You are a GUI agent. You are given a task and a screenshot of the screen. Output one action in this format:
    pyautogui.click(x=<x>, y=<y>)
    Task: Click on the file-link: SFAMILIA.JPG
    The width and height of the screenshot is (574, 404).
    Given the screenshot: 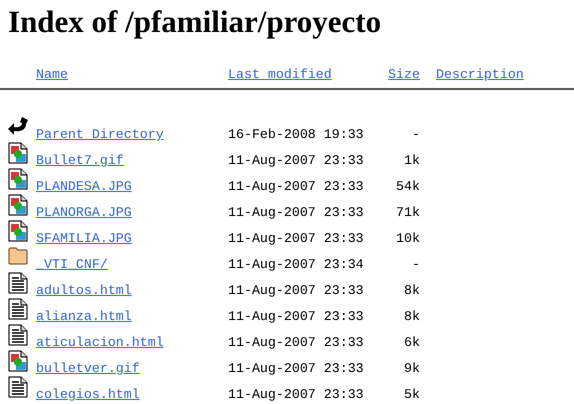 What is the action you would take?
    pyautogui.click(x=84, y=238)
    